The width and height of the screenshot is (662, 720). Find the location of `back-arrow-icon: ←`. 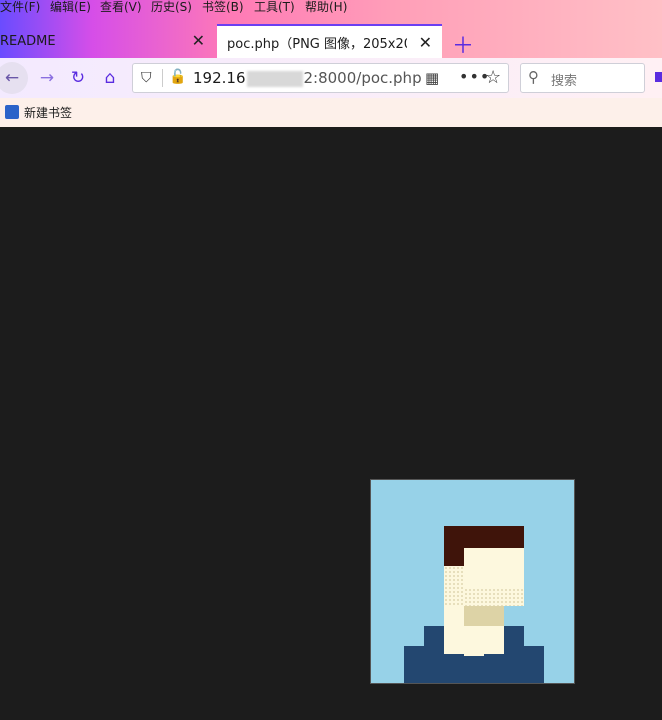

back-arrow-icon: ← is located at coordinates (14, 78).